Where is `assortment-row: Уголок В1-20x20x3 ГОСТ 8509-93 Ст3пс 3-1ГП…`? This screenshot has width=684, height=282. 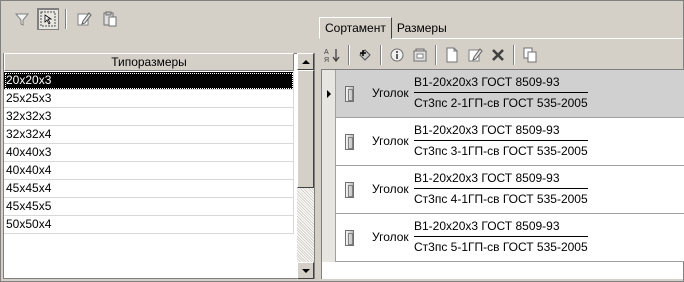 assortment-row: Уголок В1-20x20x3 ГОСТ 8509-93 Ст3пс 3-1ГП… is located at coordinates (503, 142).